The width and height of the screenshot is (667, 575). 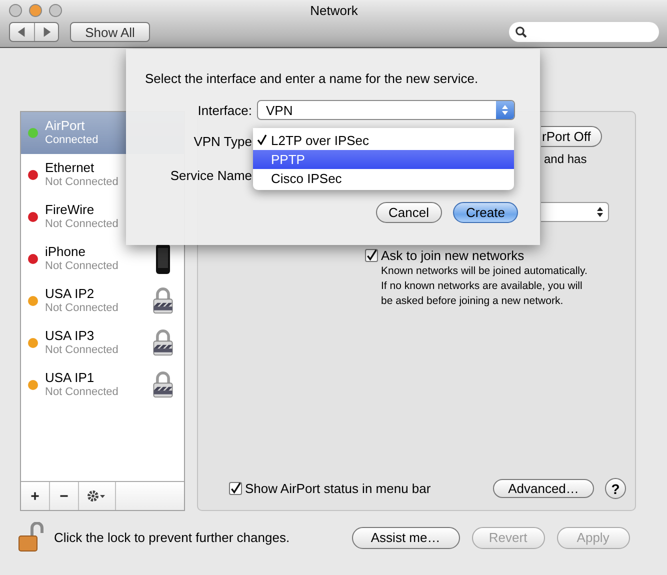 I want to click on service-item: USA IP2 Not Connected, so click(x=102, y=301).